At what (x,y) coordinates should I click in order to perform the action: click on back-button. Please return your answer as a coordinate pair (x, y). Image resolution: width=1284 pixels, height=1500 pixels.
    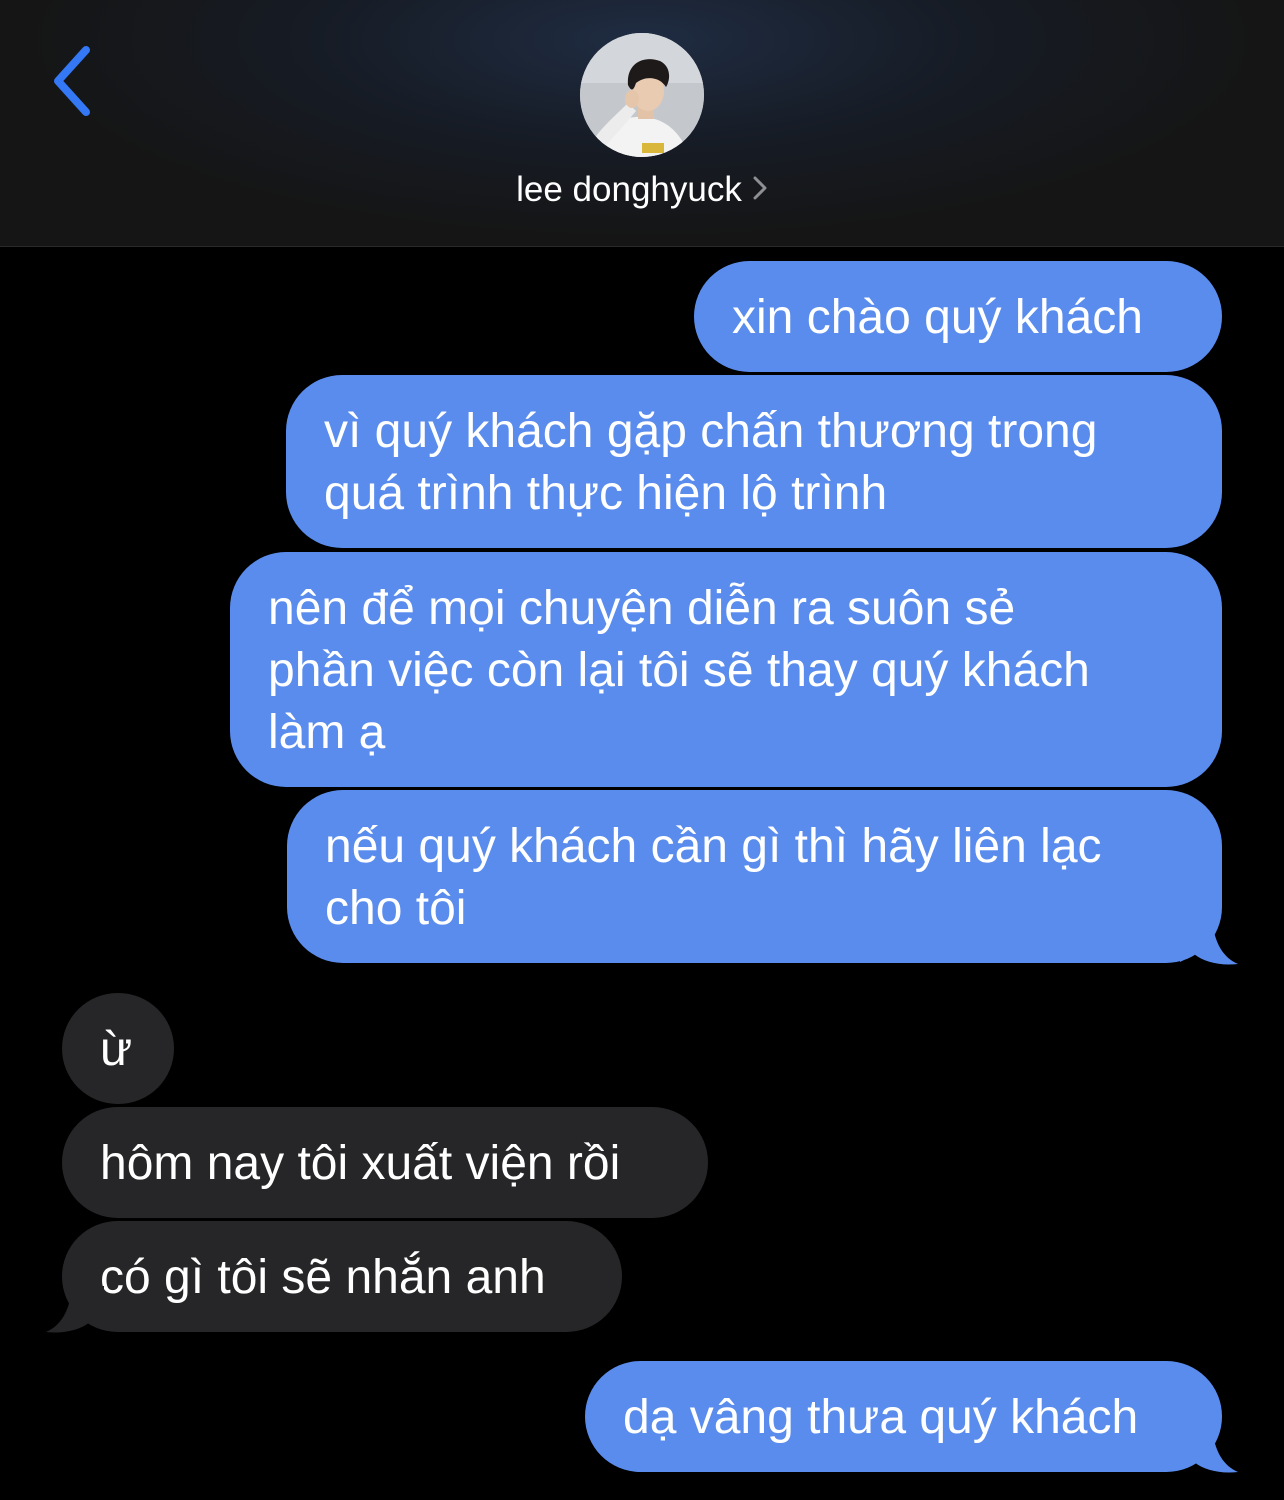
    Looking at the image, I should click on (74, 82).